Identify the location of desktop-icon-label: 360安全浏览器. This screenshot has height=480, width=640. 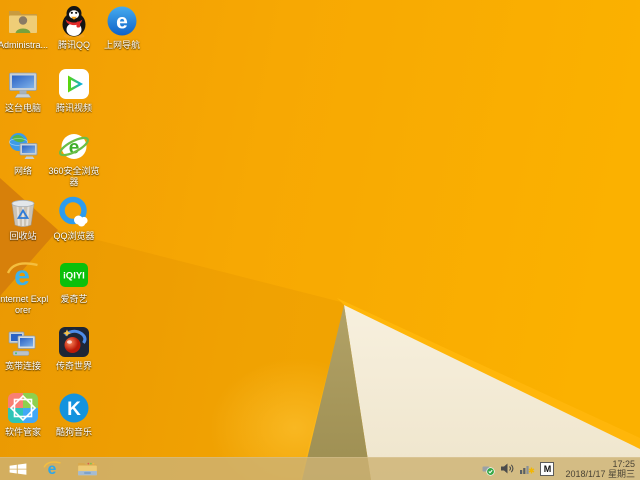
(74, 176).